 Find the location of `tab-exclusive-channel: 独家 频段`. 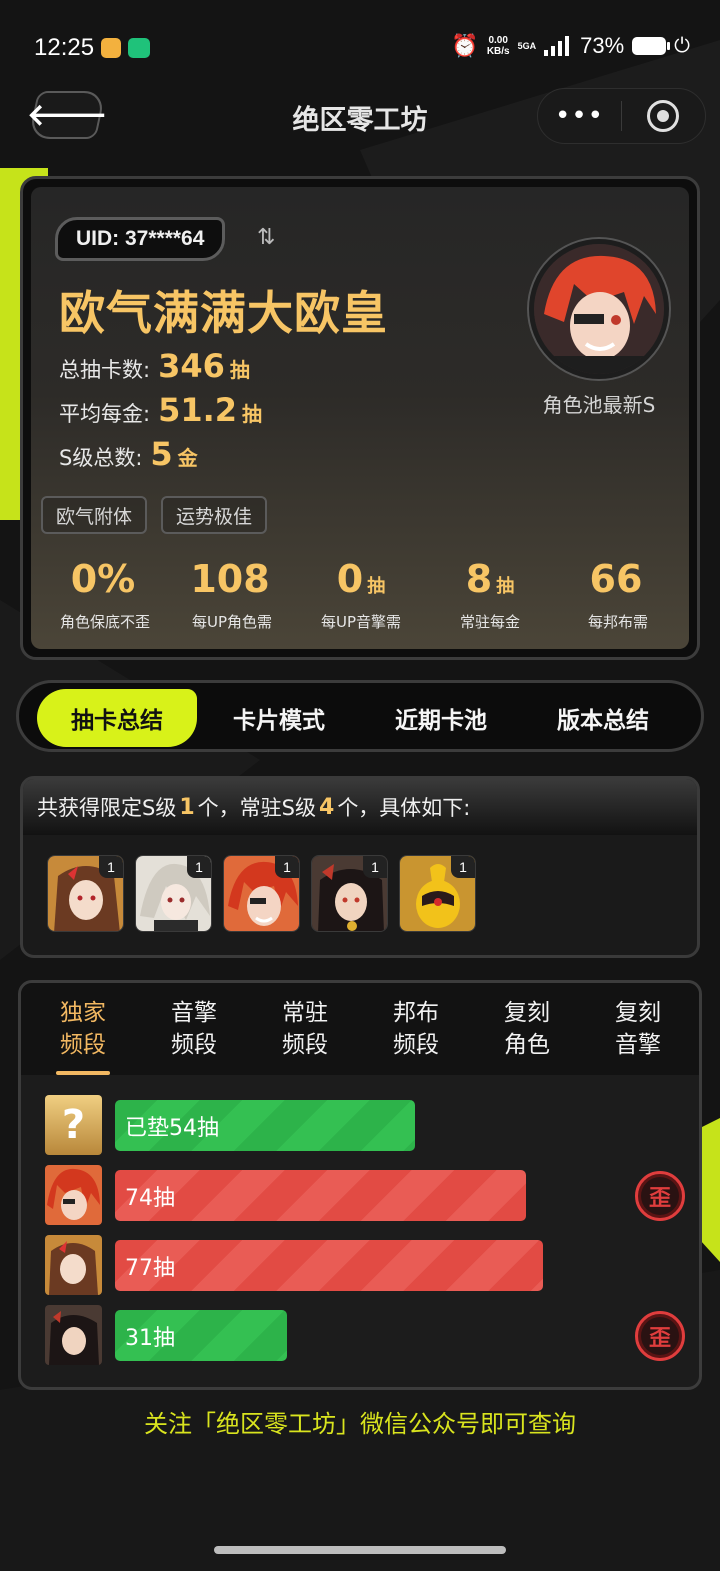

tab-exclusive-channel: 独家 频段 is located at coordinates (83, 1036).